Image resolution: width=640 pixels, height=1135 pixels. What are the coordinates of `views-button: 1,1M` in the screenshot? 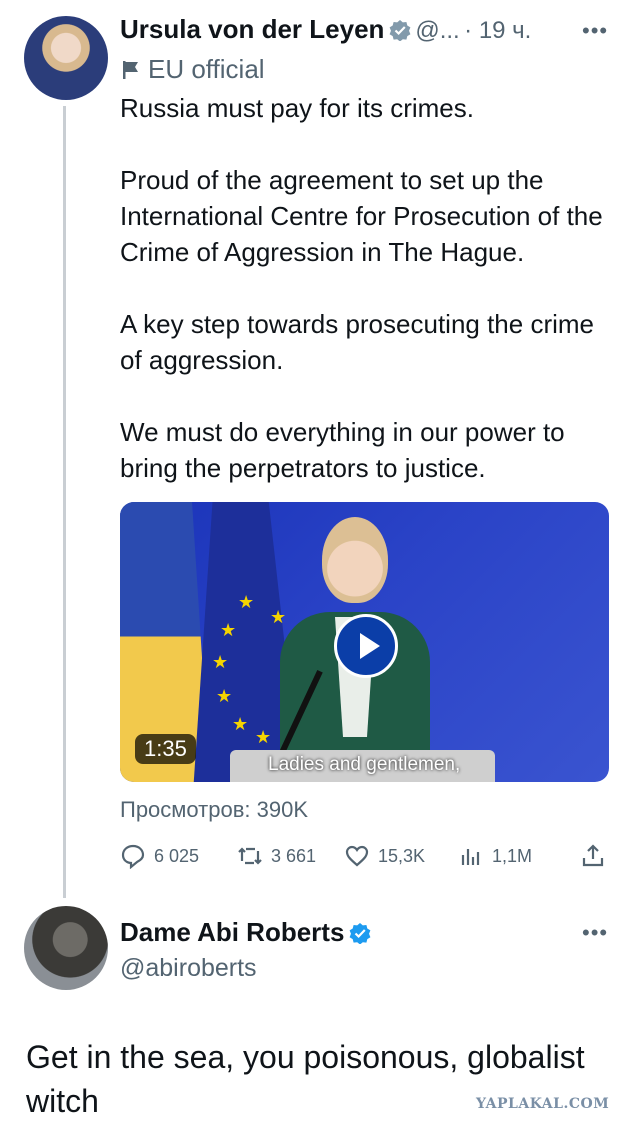 It's located at (495, 856).